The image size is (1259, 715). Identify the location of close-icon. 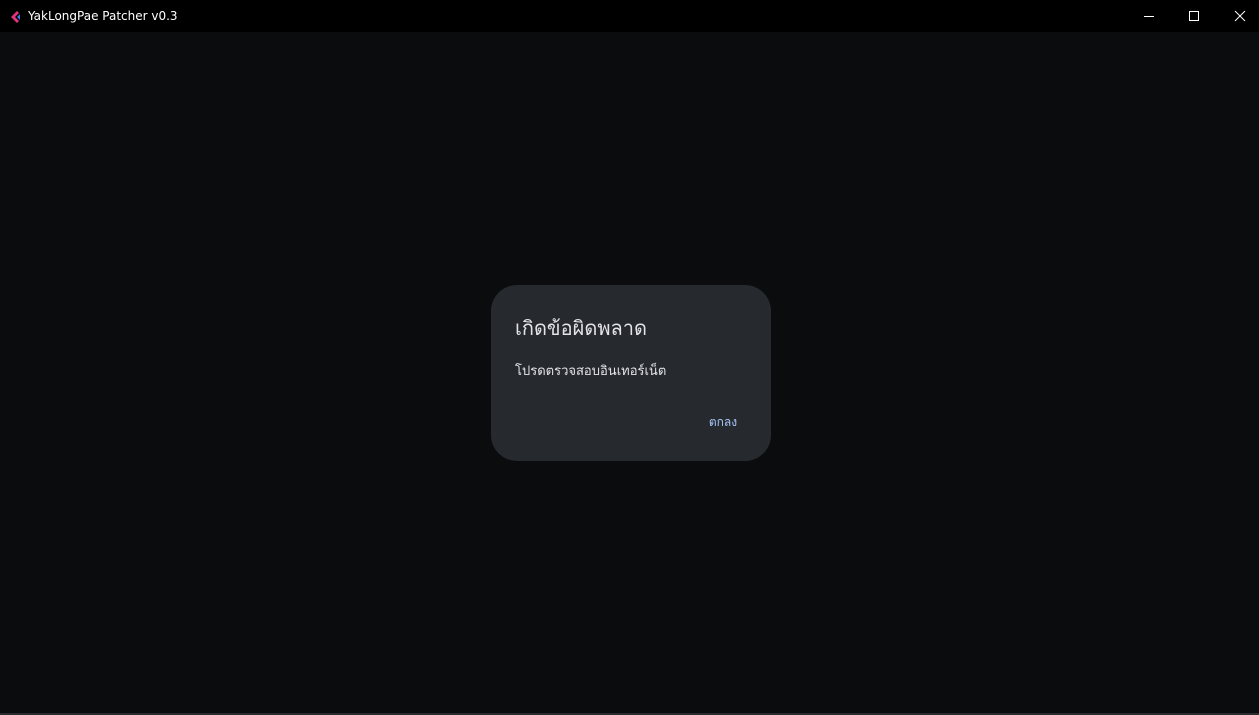
(1240, 16).